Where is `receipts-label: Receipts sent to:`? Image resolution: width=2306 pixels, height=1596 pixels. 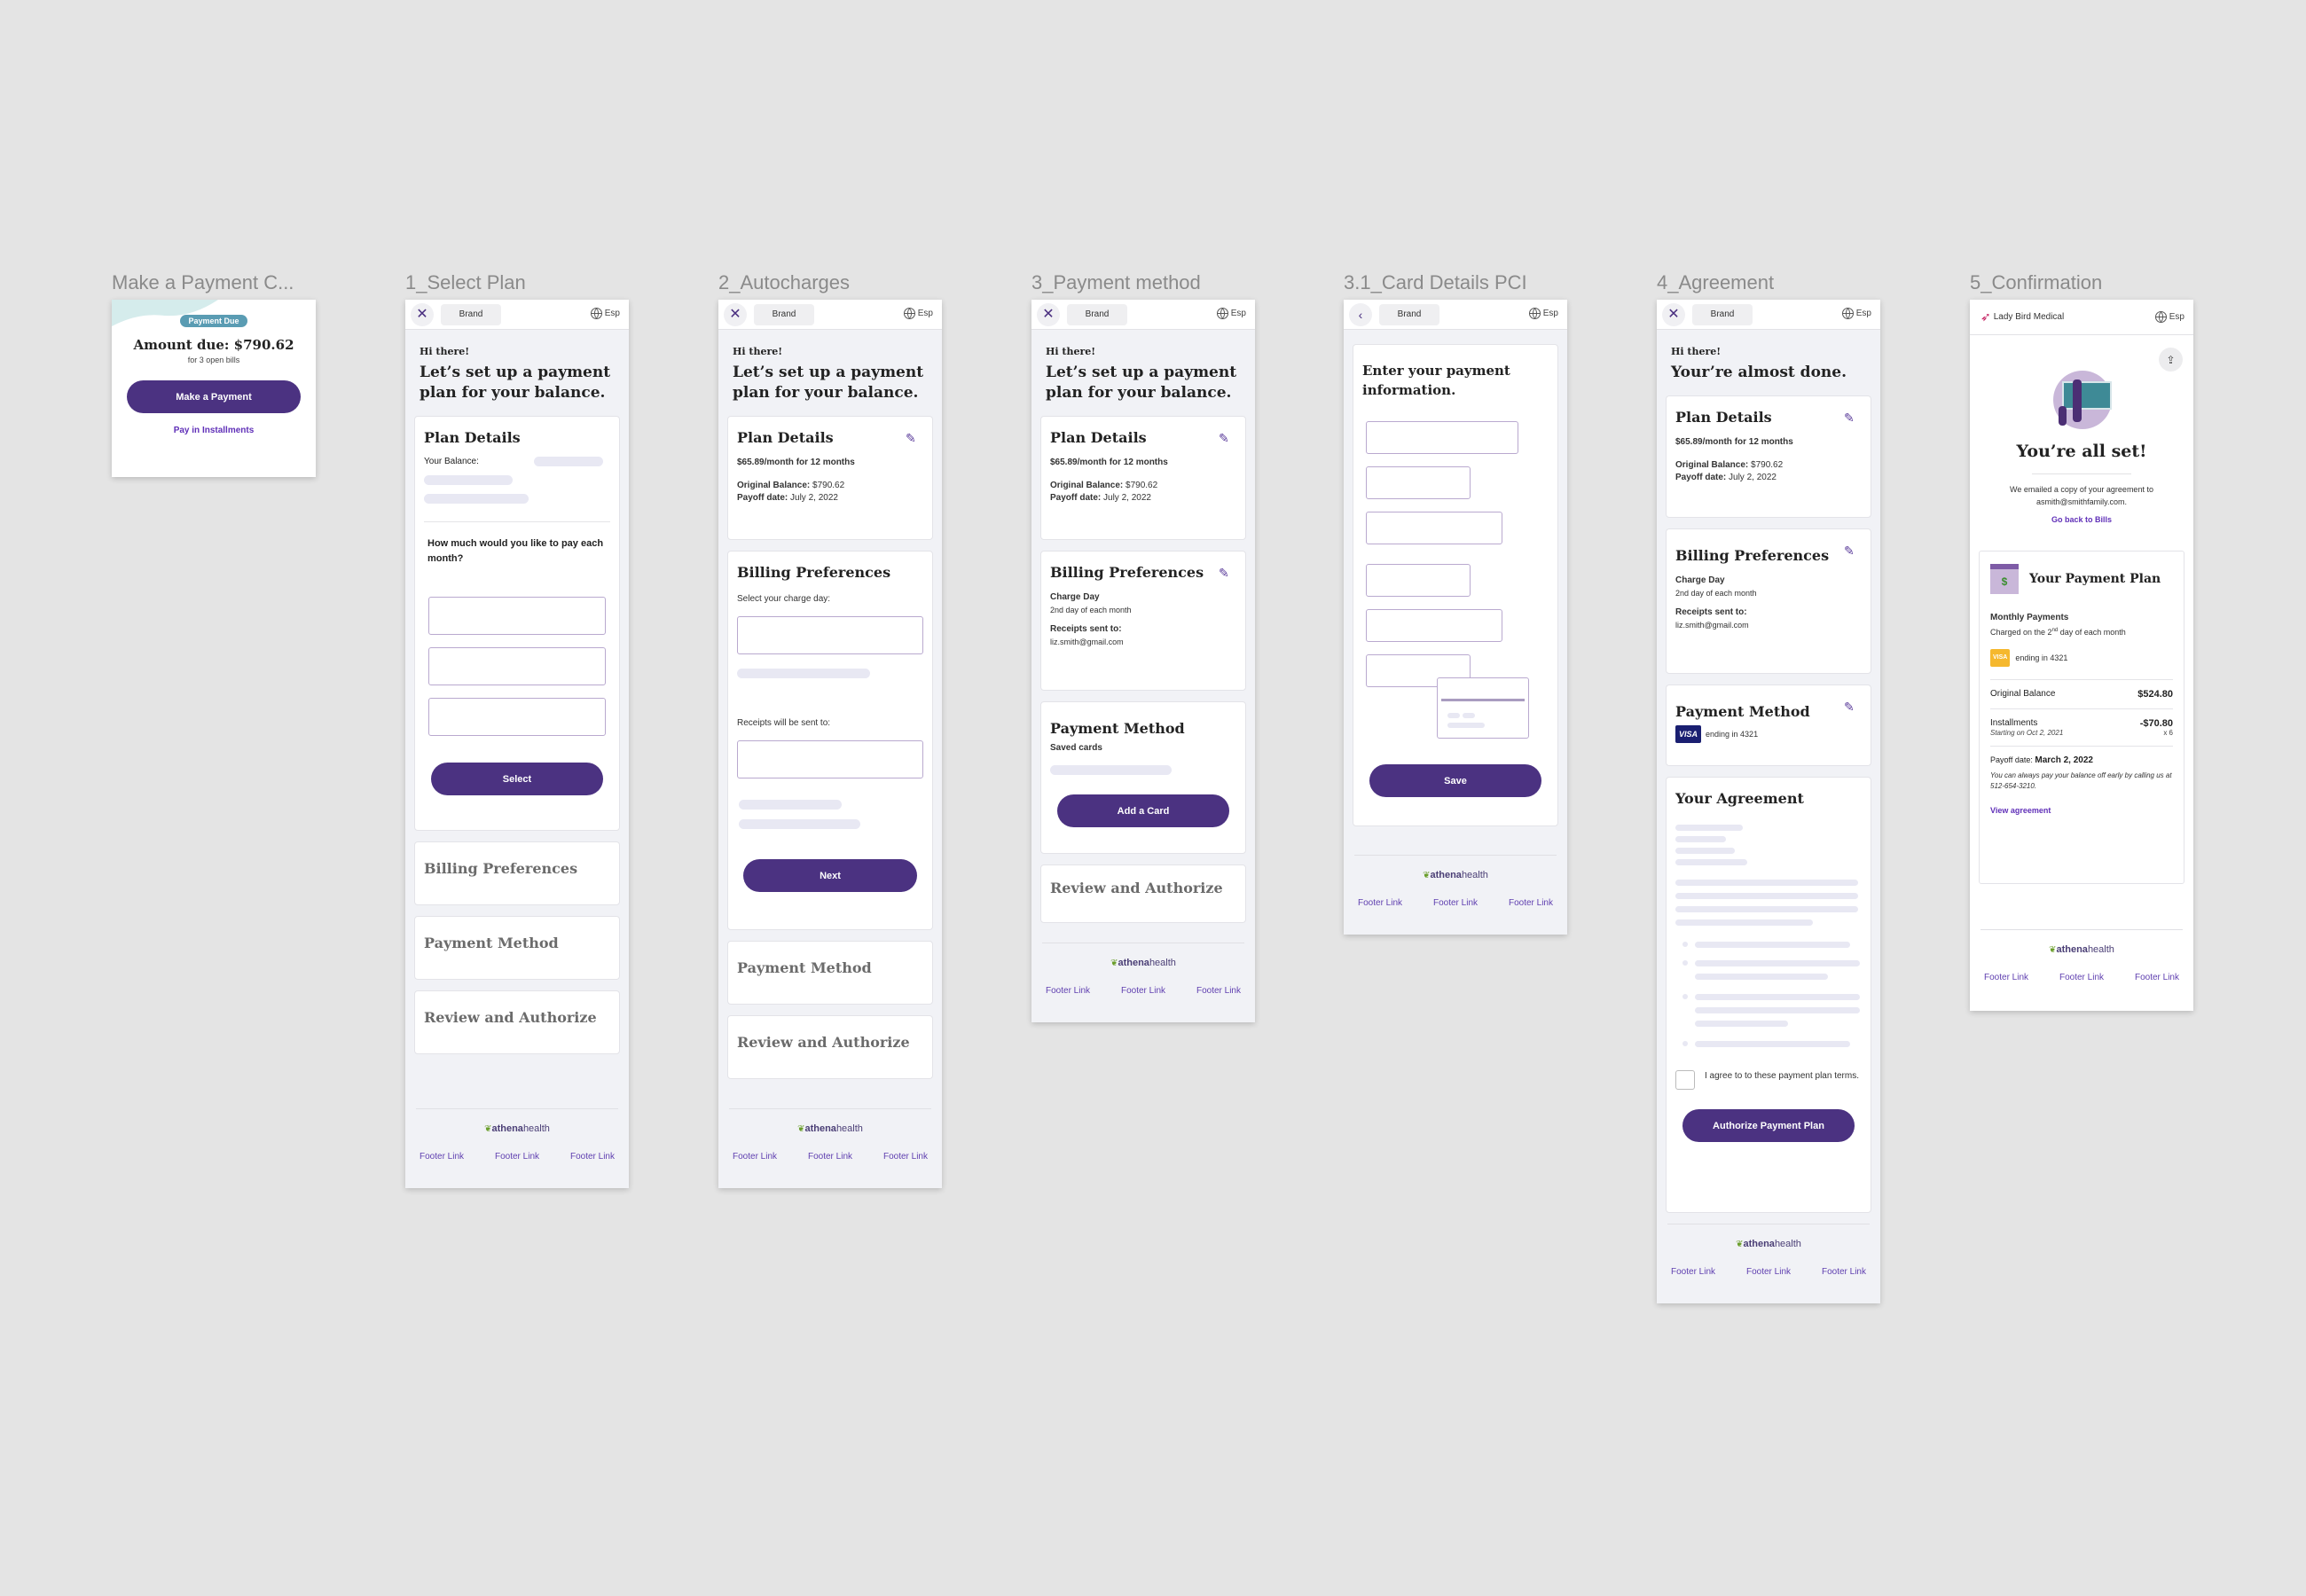 receipts-label: Receipts sent to: is located at coordinates (1086, 629).